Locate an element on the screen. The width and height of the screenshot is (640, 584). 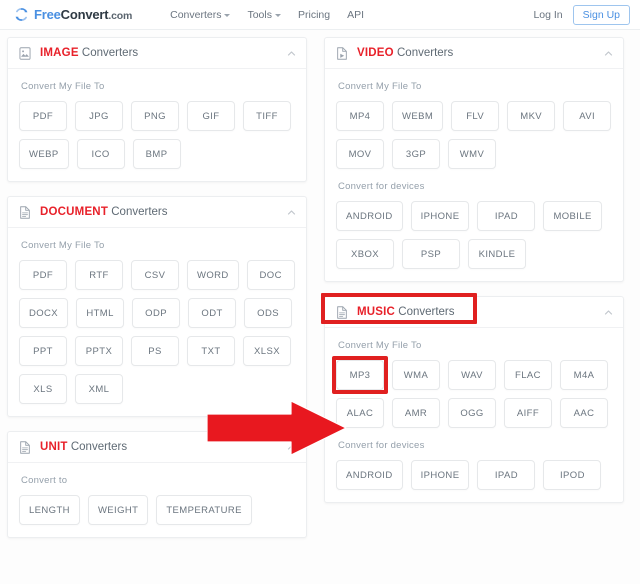
nav-item-pricing: Pricing is located at coordinates (314, 15).